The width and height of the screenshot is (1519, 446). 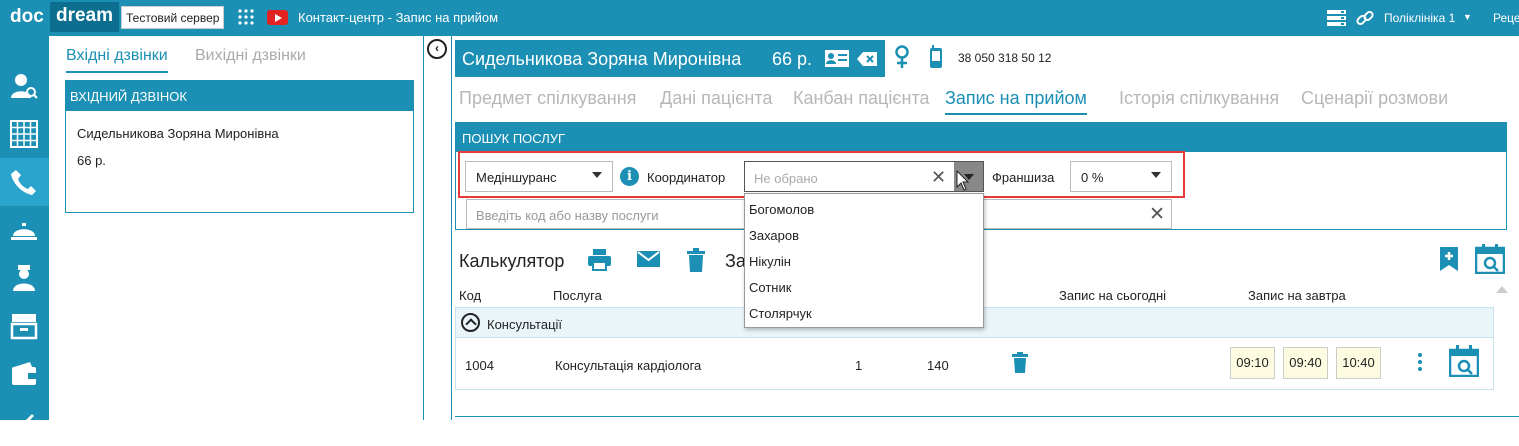 I want to click on rail-wallet, so click(x=24, y=374).